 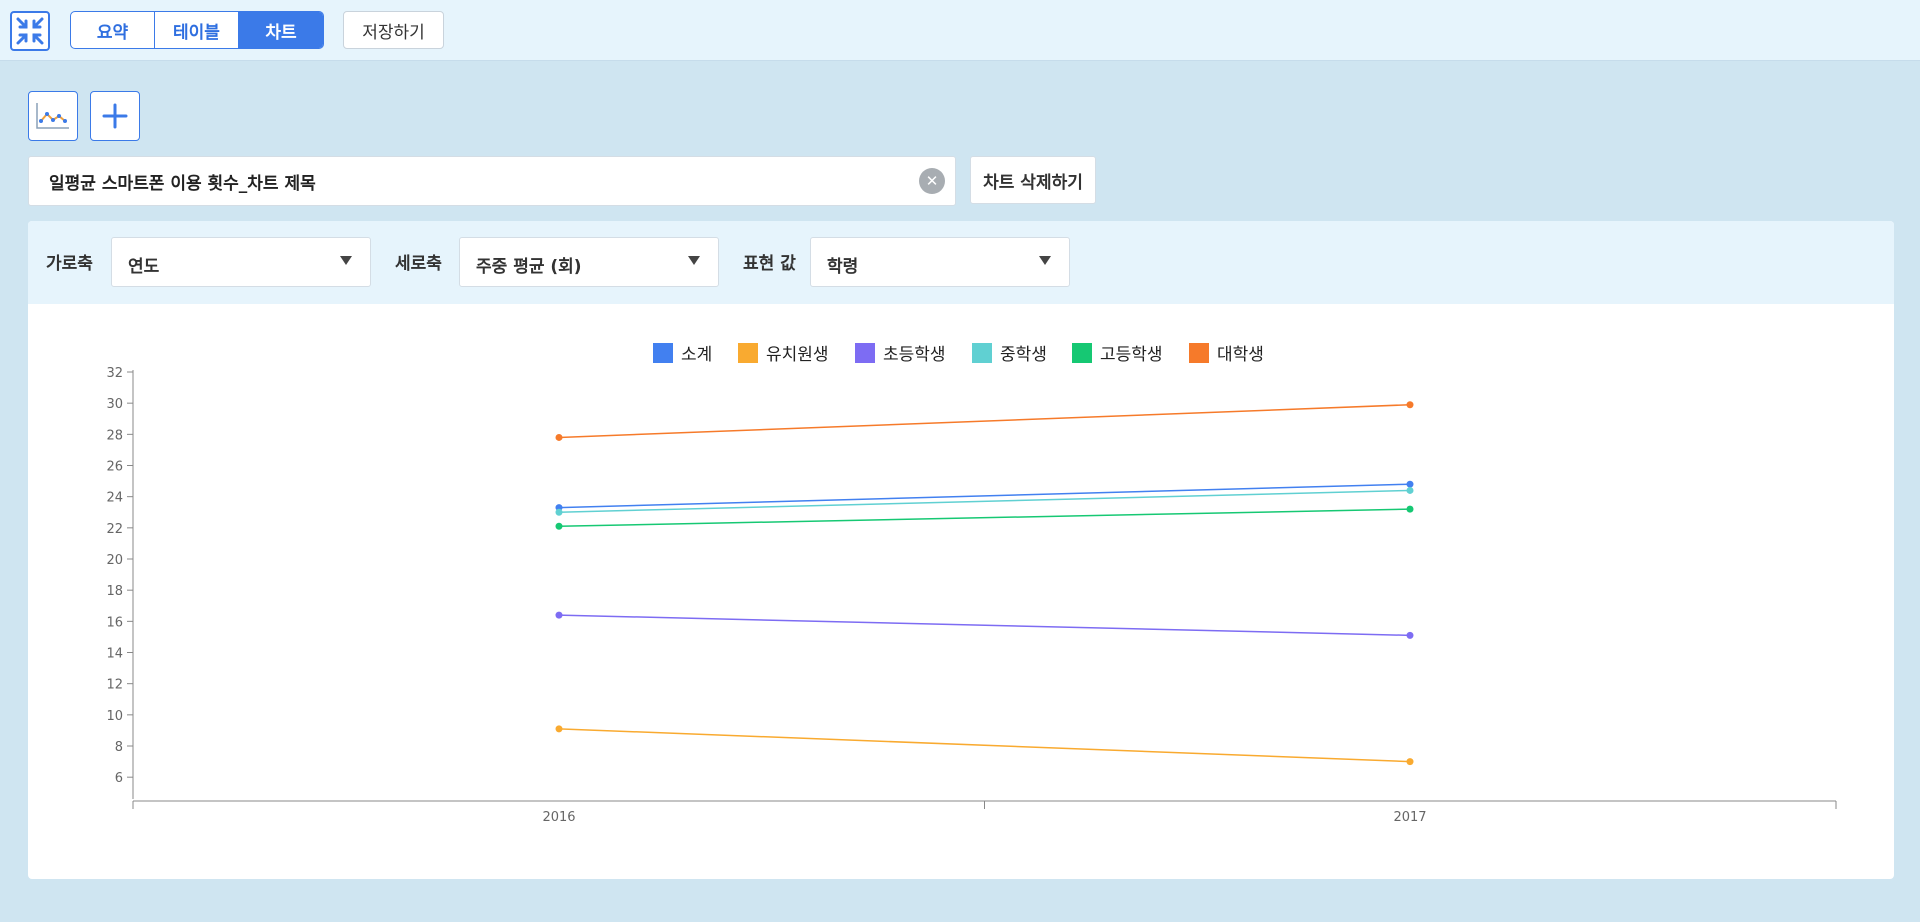 What do you see at coordinates (114, 622) in the screenshot?
I see `y-tick-label: 16` at bounding box center [114, 622].